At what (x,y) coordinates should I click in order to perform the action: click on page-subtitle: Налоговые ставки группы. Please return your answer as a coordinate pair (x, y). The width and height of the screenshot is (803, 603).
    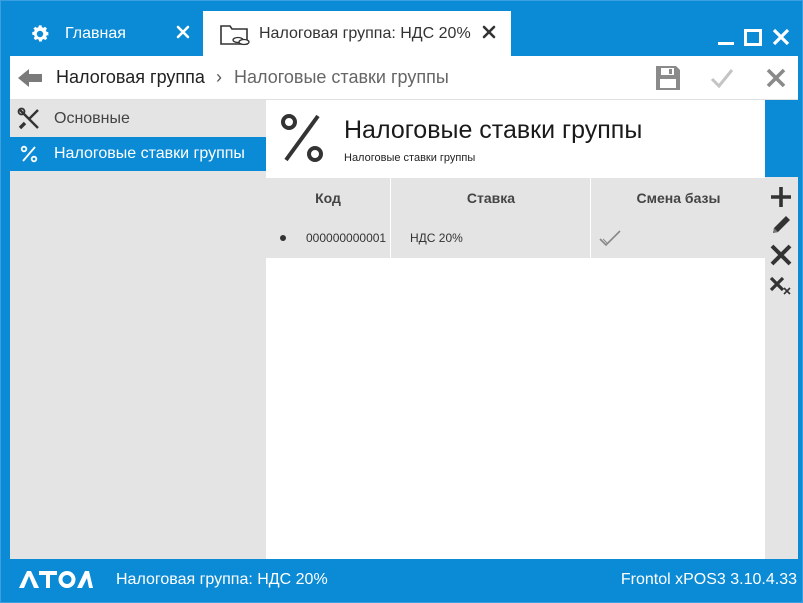
    Looking at the image, I should click on (410, 158).